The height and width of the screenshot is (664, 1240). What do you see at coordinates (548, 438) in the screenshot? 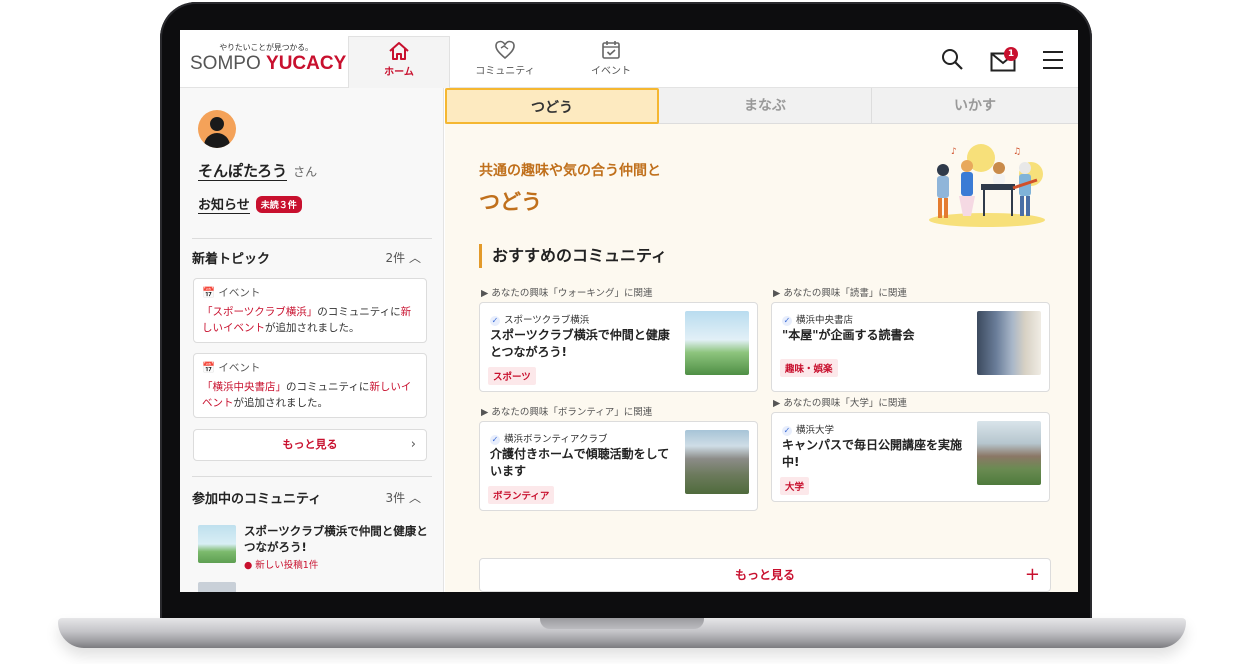
I see `card-org: ✓ 横浜ボランティアクラブ` at bounding box center [548, 438].